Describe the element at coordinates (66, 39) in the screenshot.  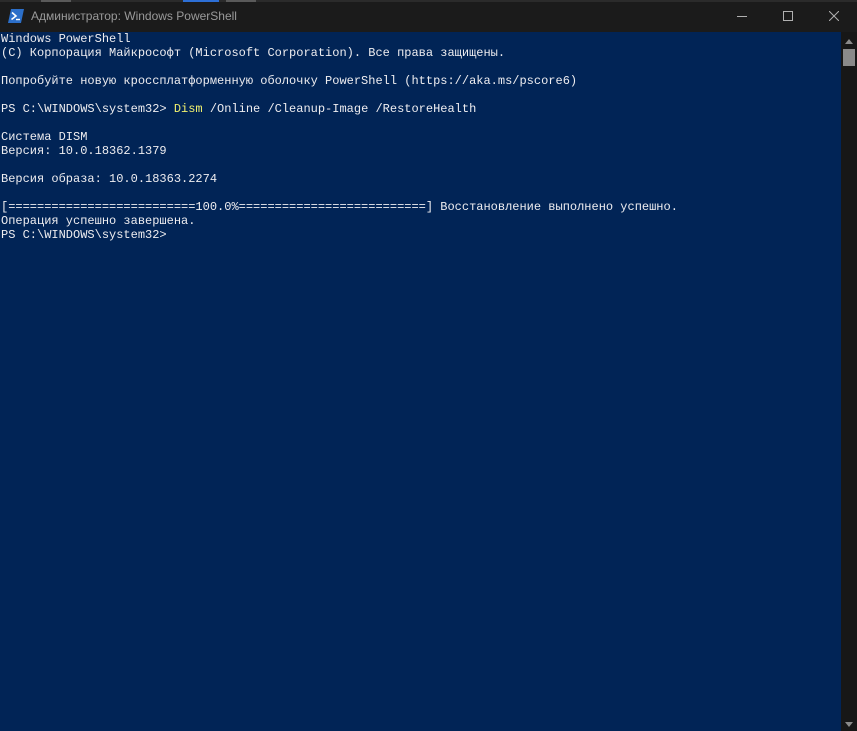
I see `console-header-title: Windows PowerShell` at that location.